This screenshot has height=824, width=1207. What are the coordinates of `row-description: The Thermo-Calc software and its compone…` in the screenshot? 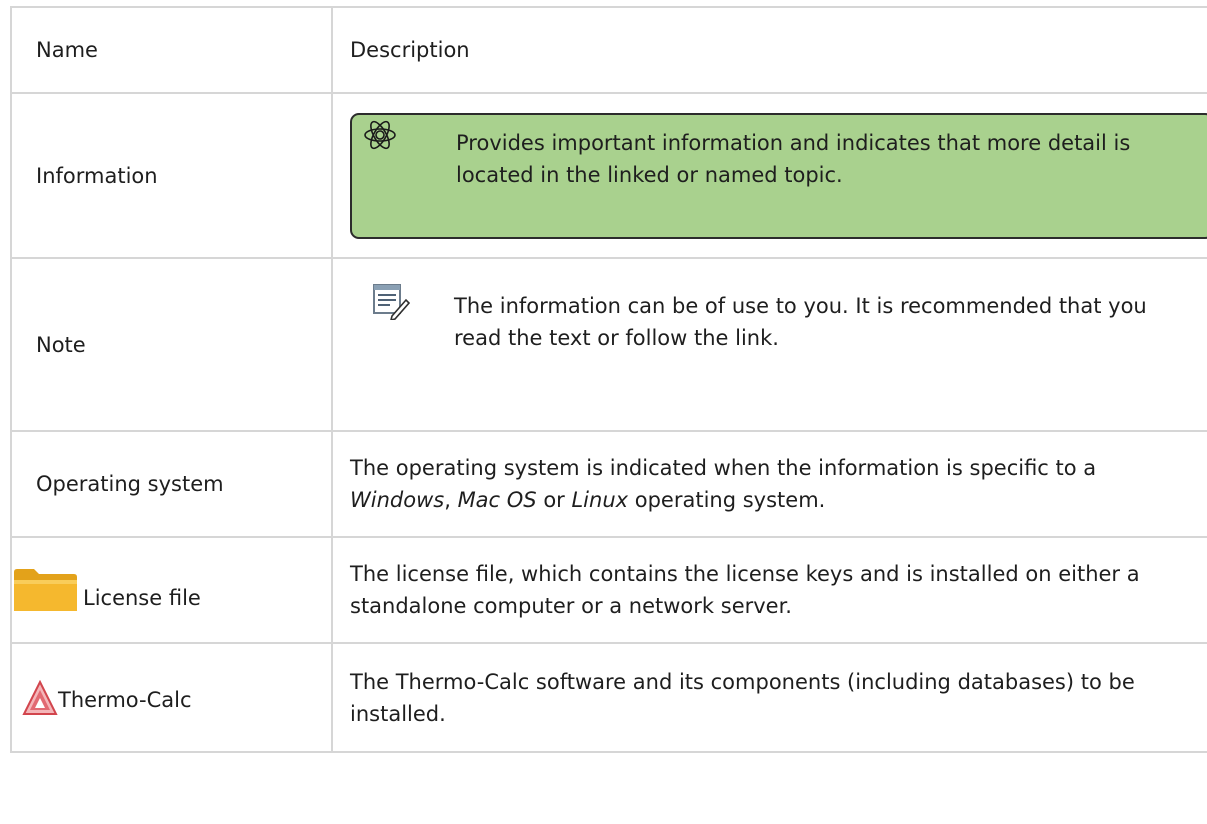 It's located at (769, 697).